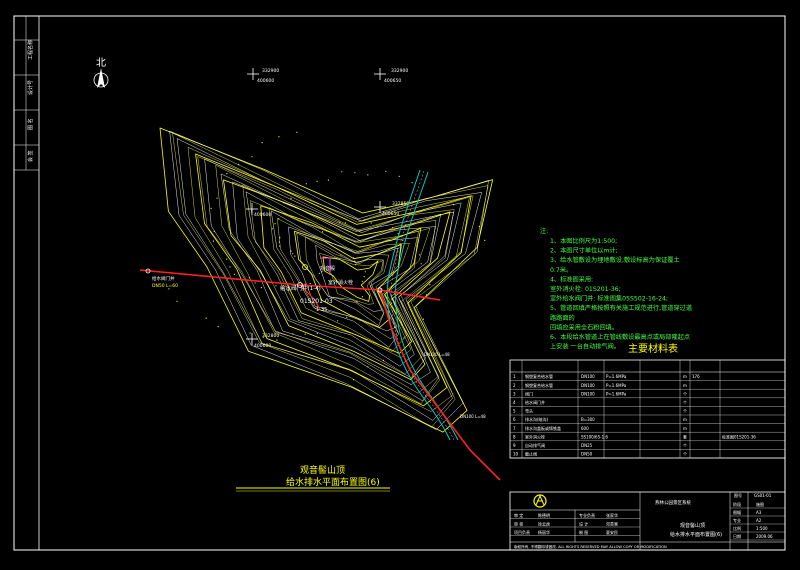 The width and height of the screenshot is (800, 570). I want to click on note-line: 4、标准图采用:, so click(571, 279).